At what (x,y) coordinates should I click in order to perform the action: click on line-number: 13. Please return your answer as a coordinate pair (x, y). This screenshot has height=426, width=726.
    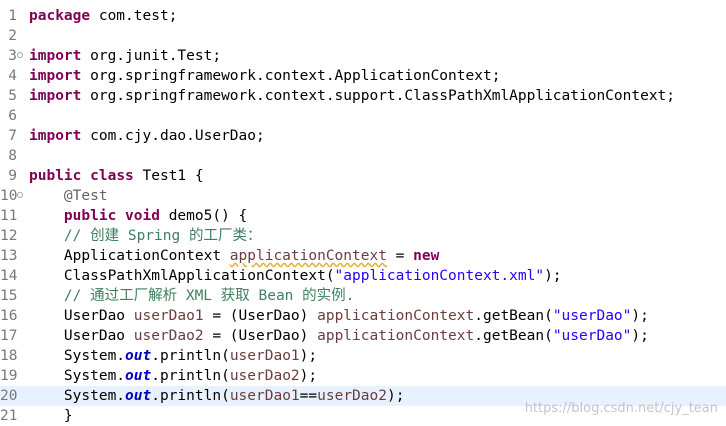
    Looking at the image, I should click on (9, 256).